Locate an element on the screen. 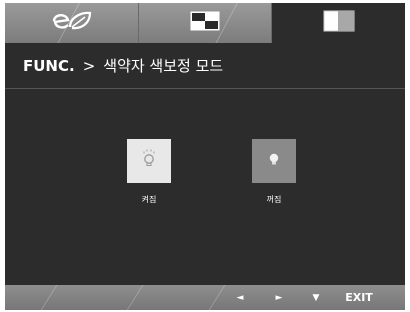 The height and width of the screenshot is (312, 410). right-arrow-button: ► is located at coordinates (279, 297).